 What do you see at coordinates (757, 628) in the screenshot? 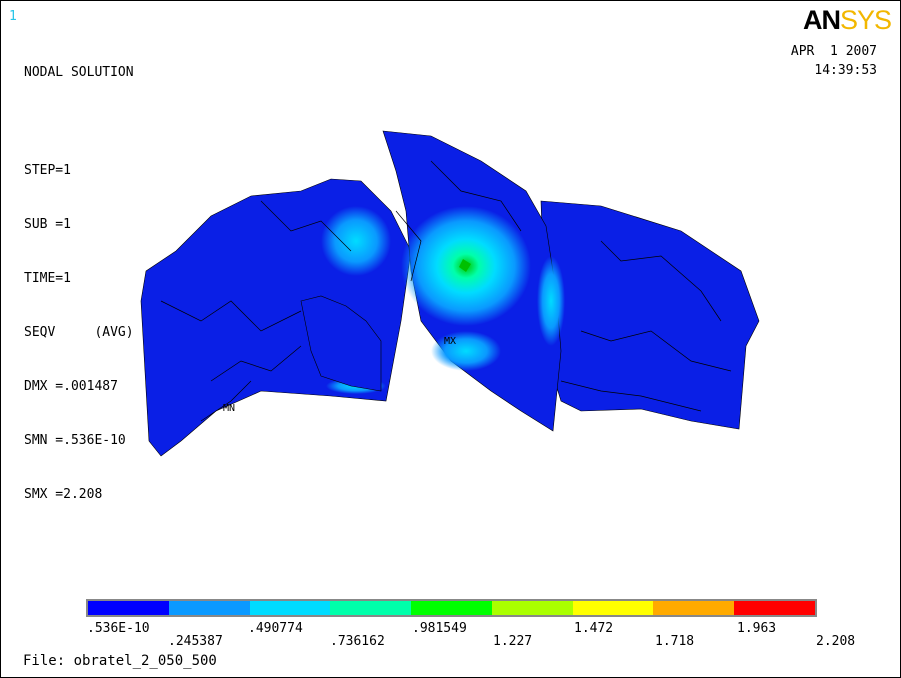
I see `legend-label-9: 1.963` at bounding box center [757, 628].